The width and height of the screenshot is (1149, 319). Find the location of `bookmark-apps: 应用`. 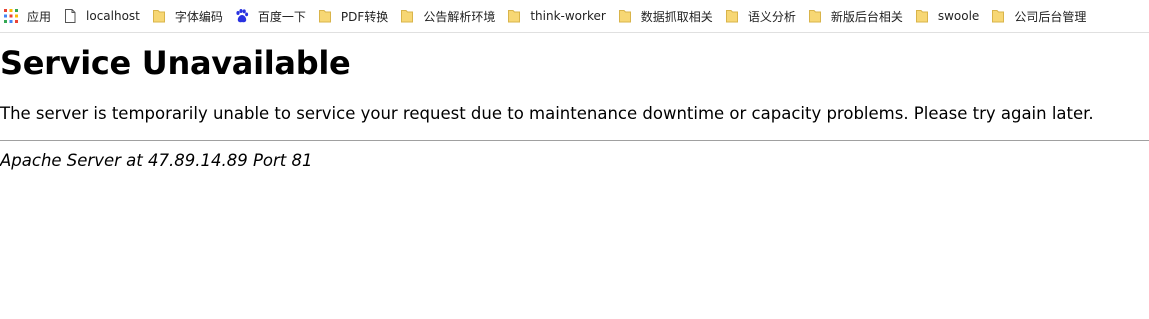

bookmark-apps: 应用 is located at coordinates (28, 16).